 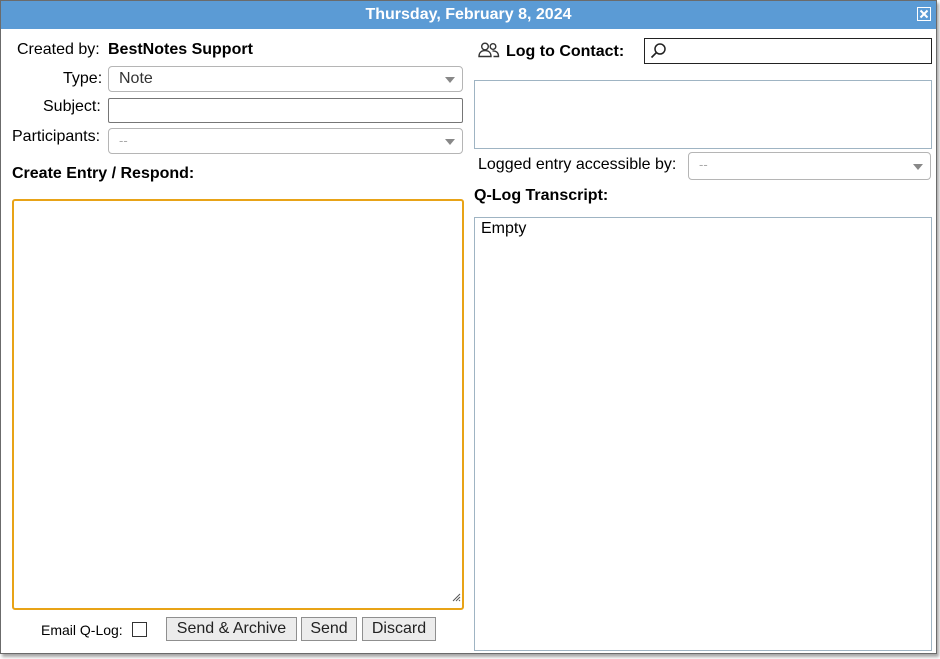 I want to click on log-to-contact-label: Log to Contact:, so click(x=565, y=51).